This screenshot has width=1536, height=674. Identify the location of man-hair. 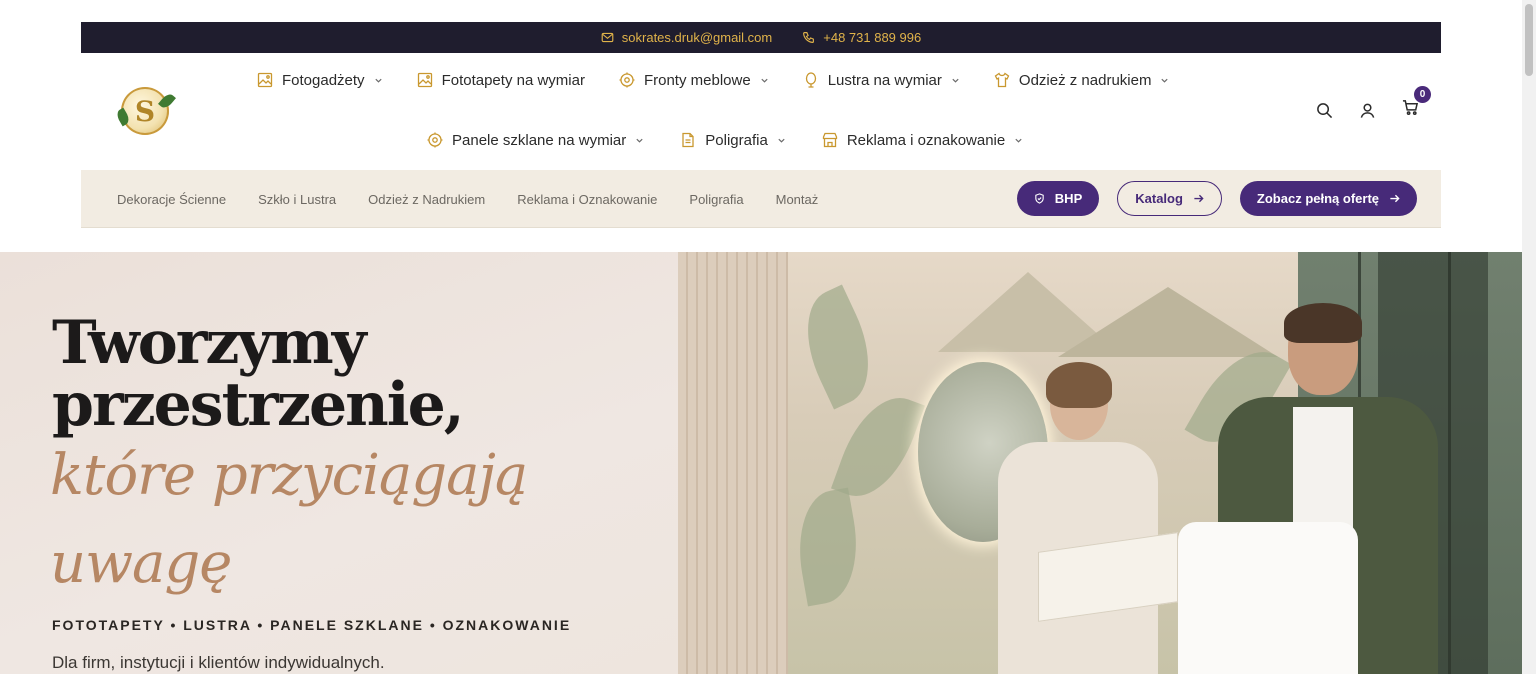
(1323, 323).